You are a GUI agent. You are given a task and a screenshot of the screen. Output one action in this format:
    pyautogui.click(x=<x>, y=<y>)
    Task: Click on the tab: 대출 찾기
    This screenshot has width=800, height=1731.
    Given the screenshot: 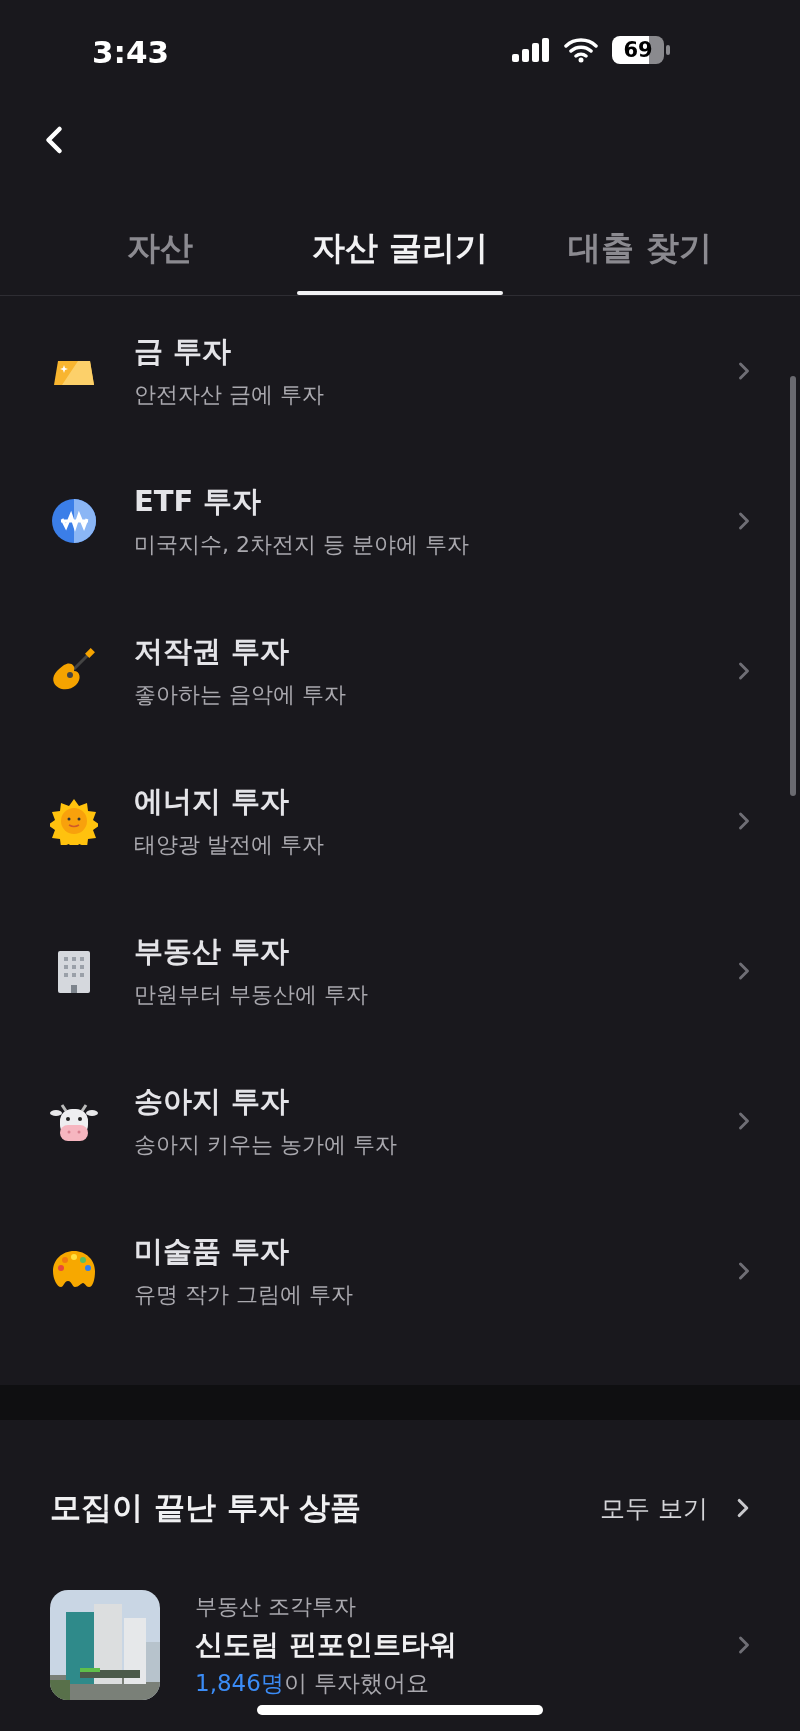 What is the action you would take?
    pyautogui.click(x=640, y=237)
    